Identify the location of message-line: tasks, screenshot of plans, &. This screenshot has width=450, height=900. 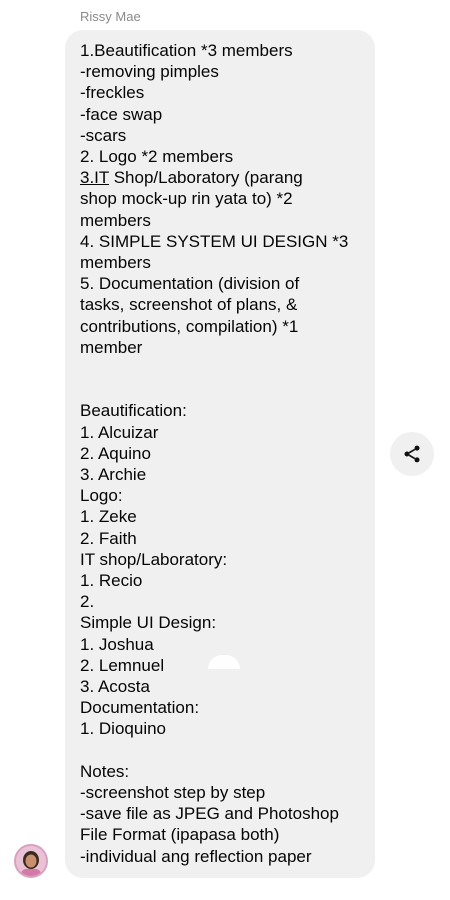
(189, 305).